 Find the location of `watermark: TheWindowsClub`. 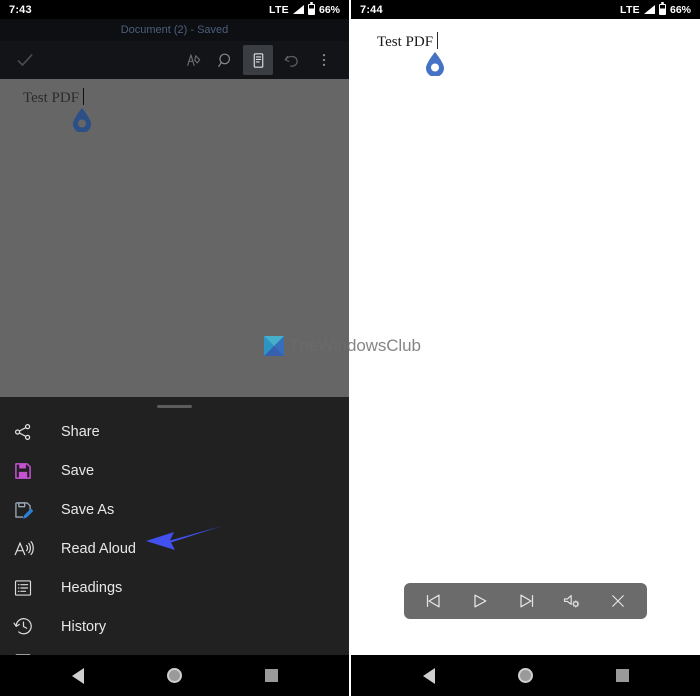

watermark: TheWindowsClub is located at coordinates (342, 346).